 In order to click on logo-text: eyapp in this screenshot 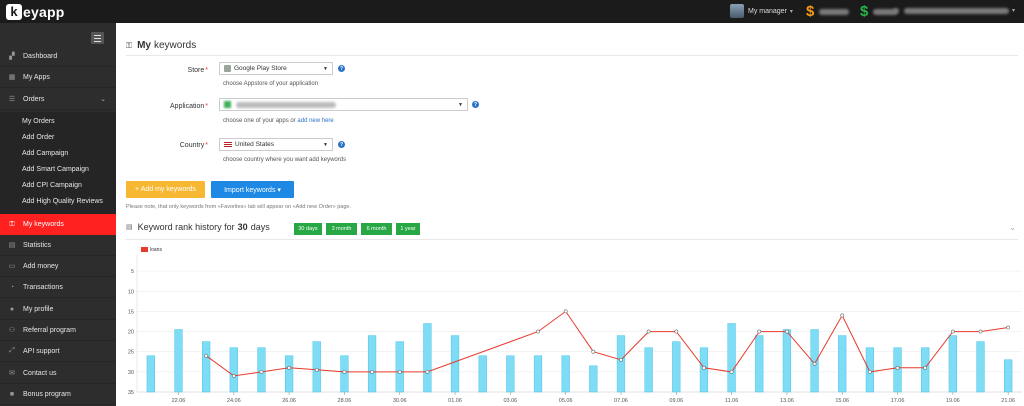, I will do `click(44, 11)`.